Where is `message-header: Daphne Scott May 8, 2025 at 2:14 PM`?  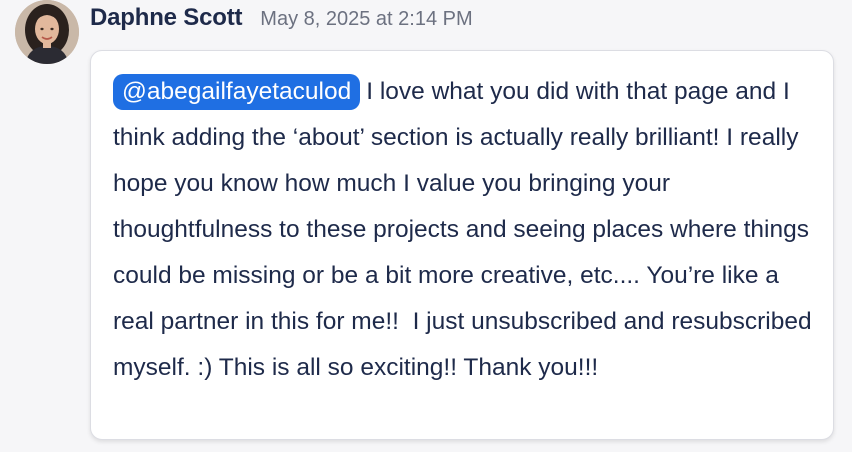
message-header: Daphne Scott May 8, 2025 at 2:14 PM is located at coordinates (281, 21).